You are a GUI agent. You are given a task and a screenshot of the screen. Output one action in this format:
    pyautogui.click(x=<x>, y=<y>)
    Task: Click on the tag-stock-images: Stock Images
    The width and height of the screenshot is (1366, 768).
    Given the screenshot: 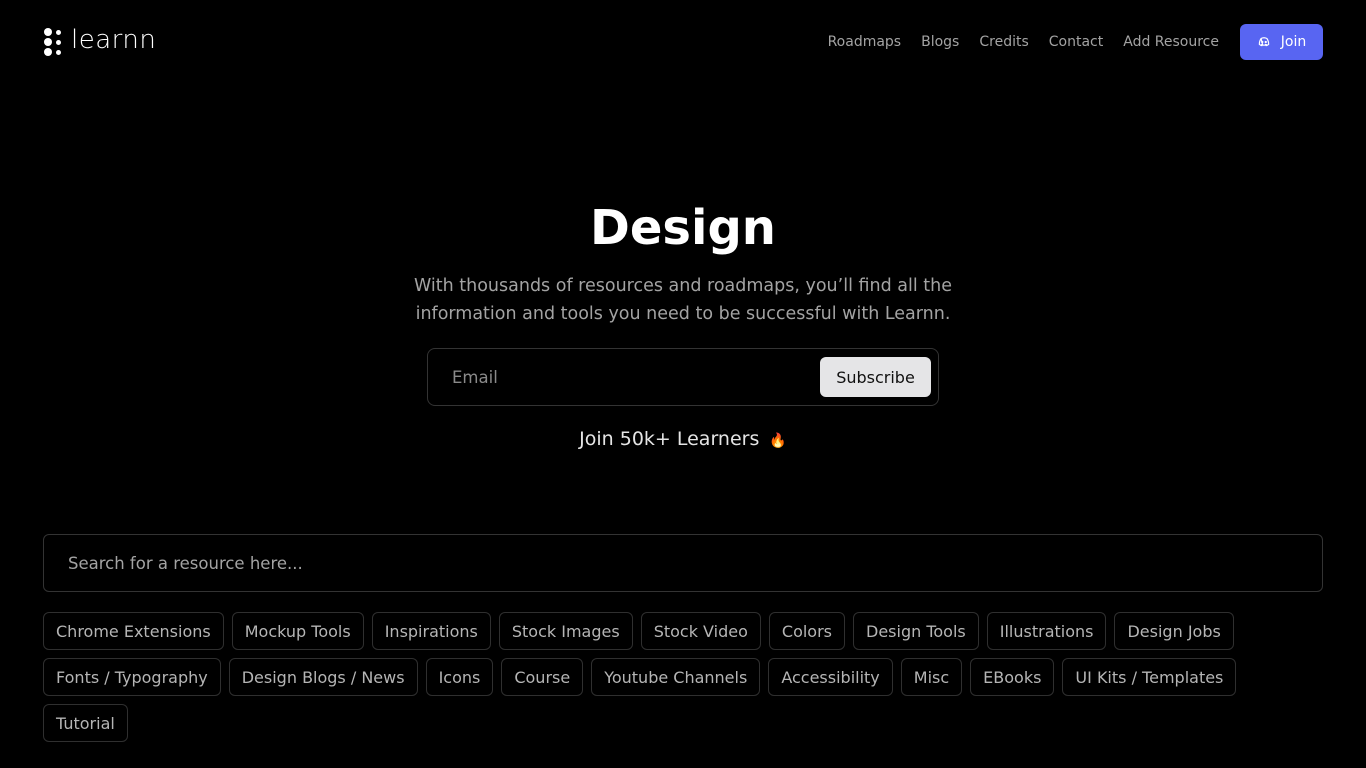 What is the action you would take?
    pyautogui.click(x=565, y=631)
    